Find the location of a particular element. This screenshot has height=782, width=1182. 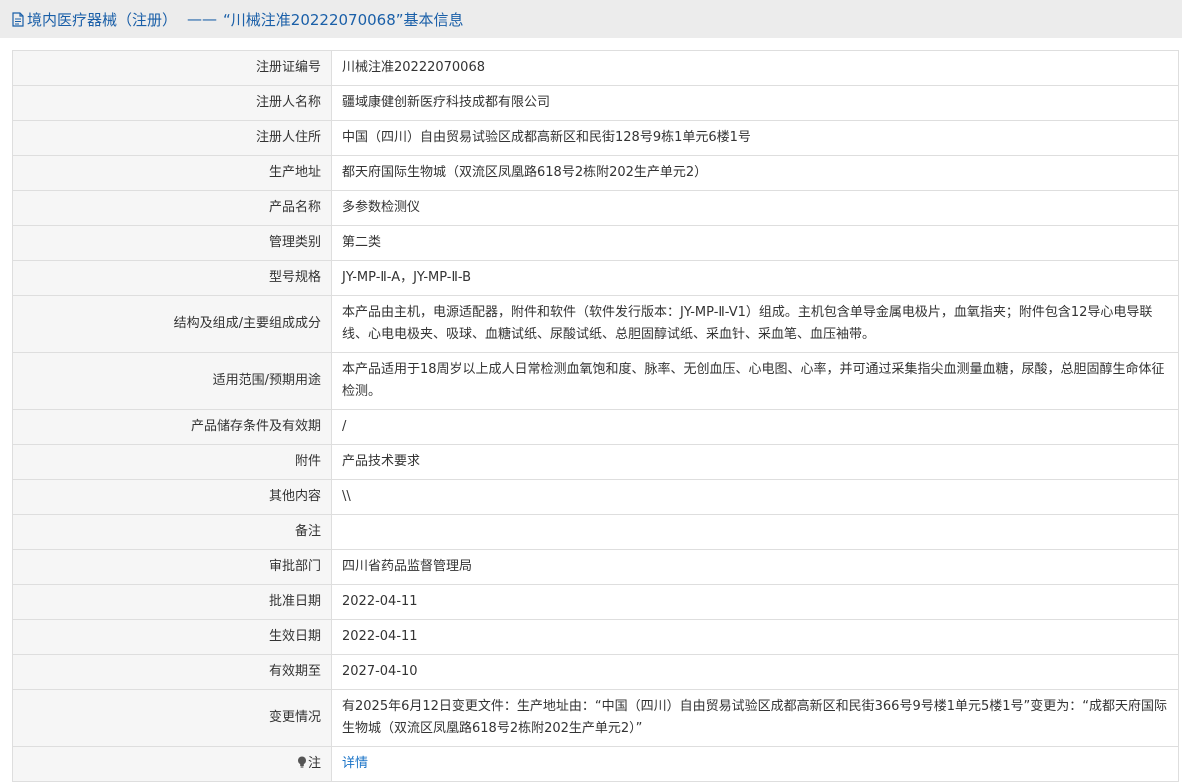

row-label: 注册证编号 is located at coordinates (172, 68).